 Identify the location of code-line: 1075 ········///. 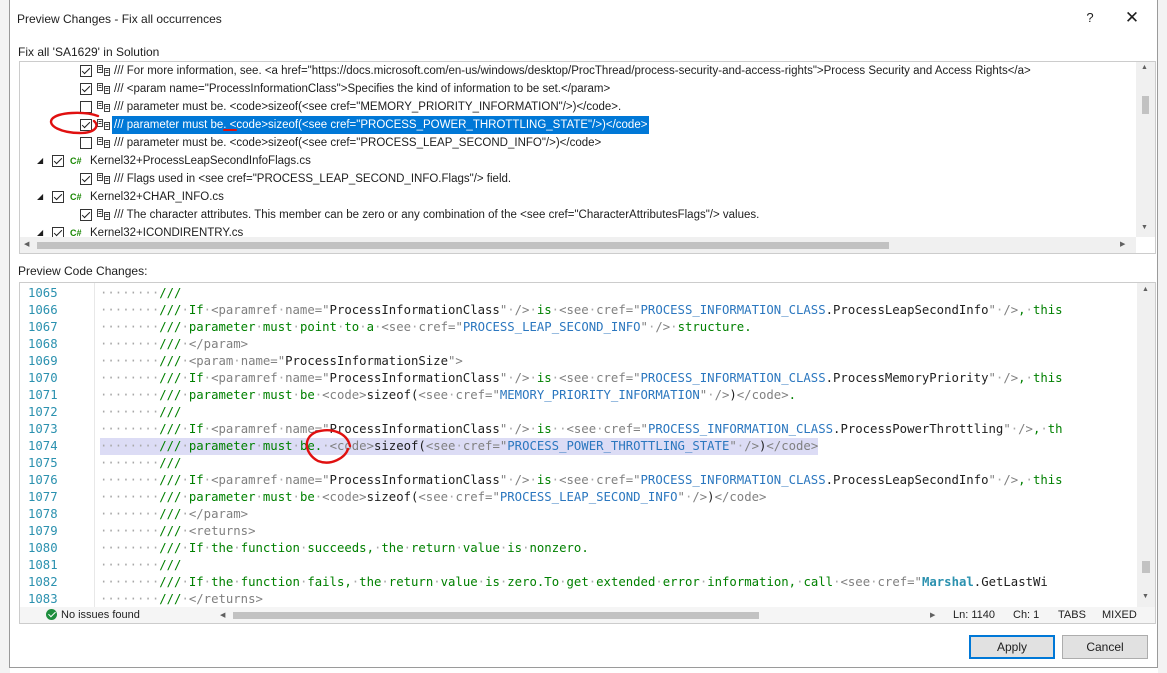
(578, 463).